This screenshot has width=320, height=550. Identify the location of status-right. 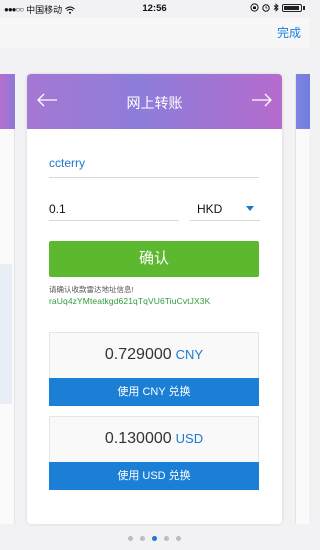
(277, 7).